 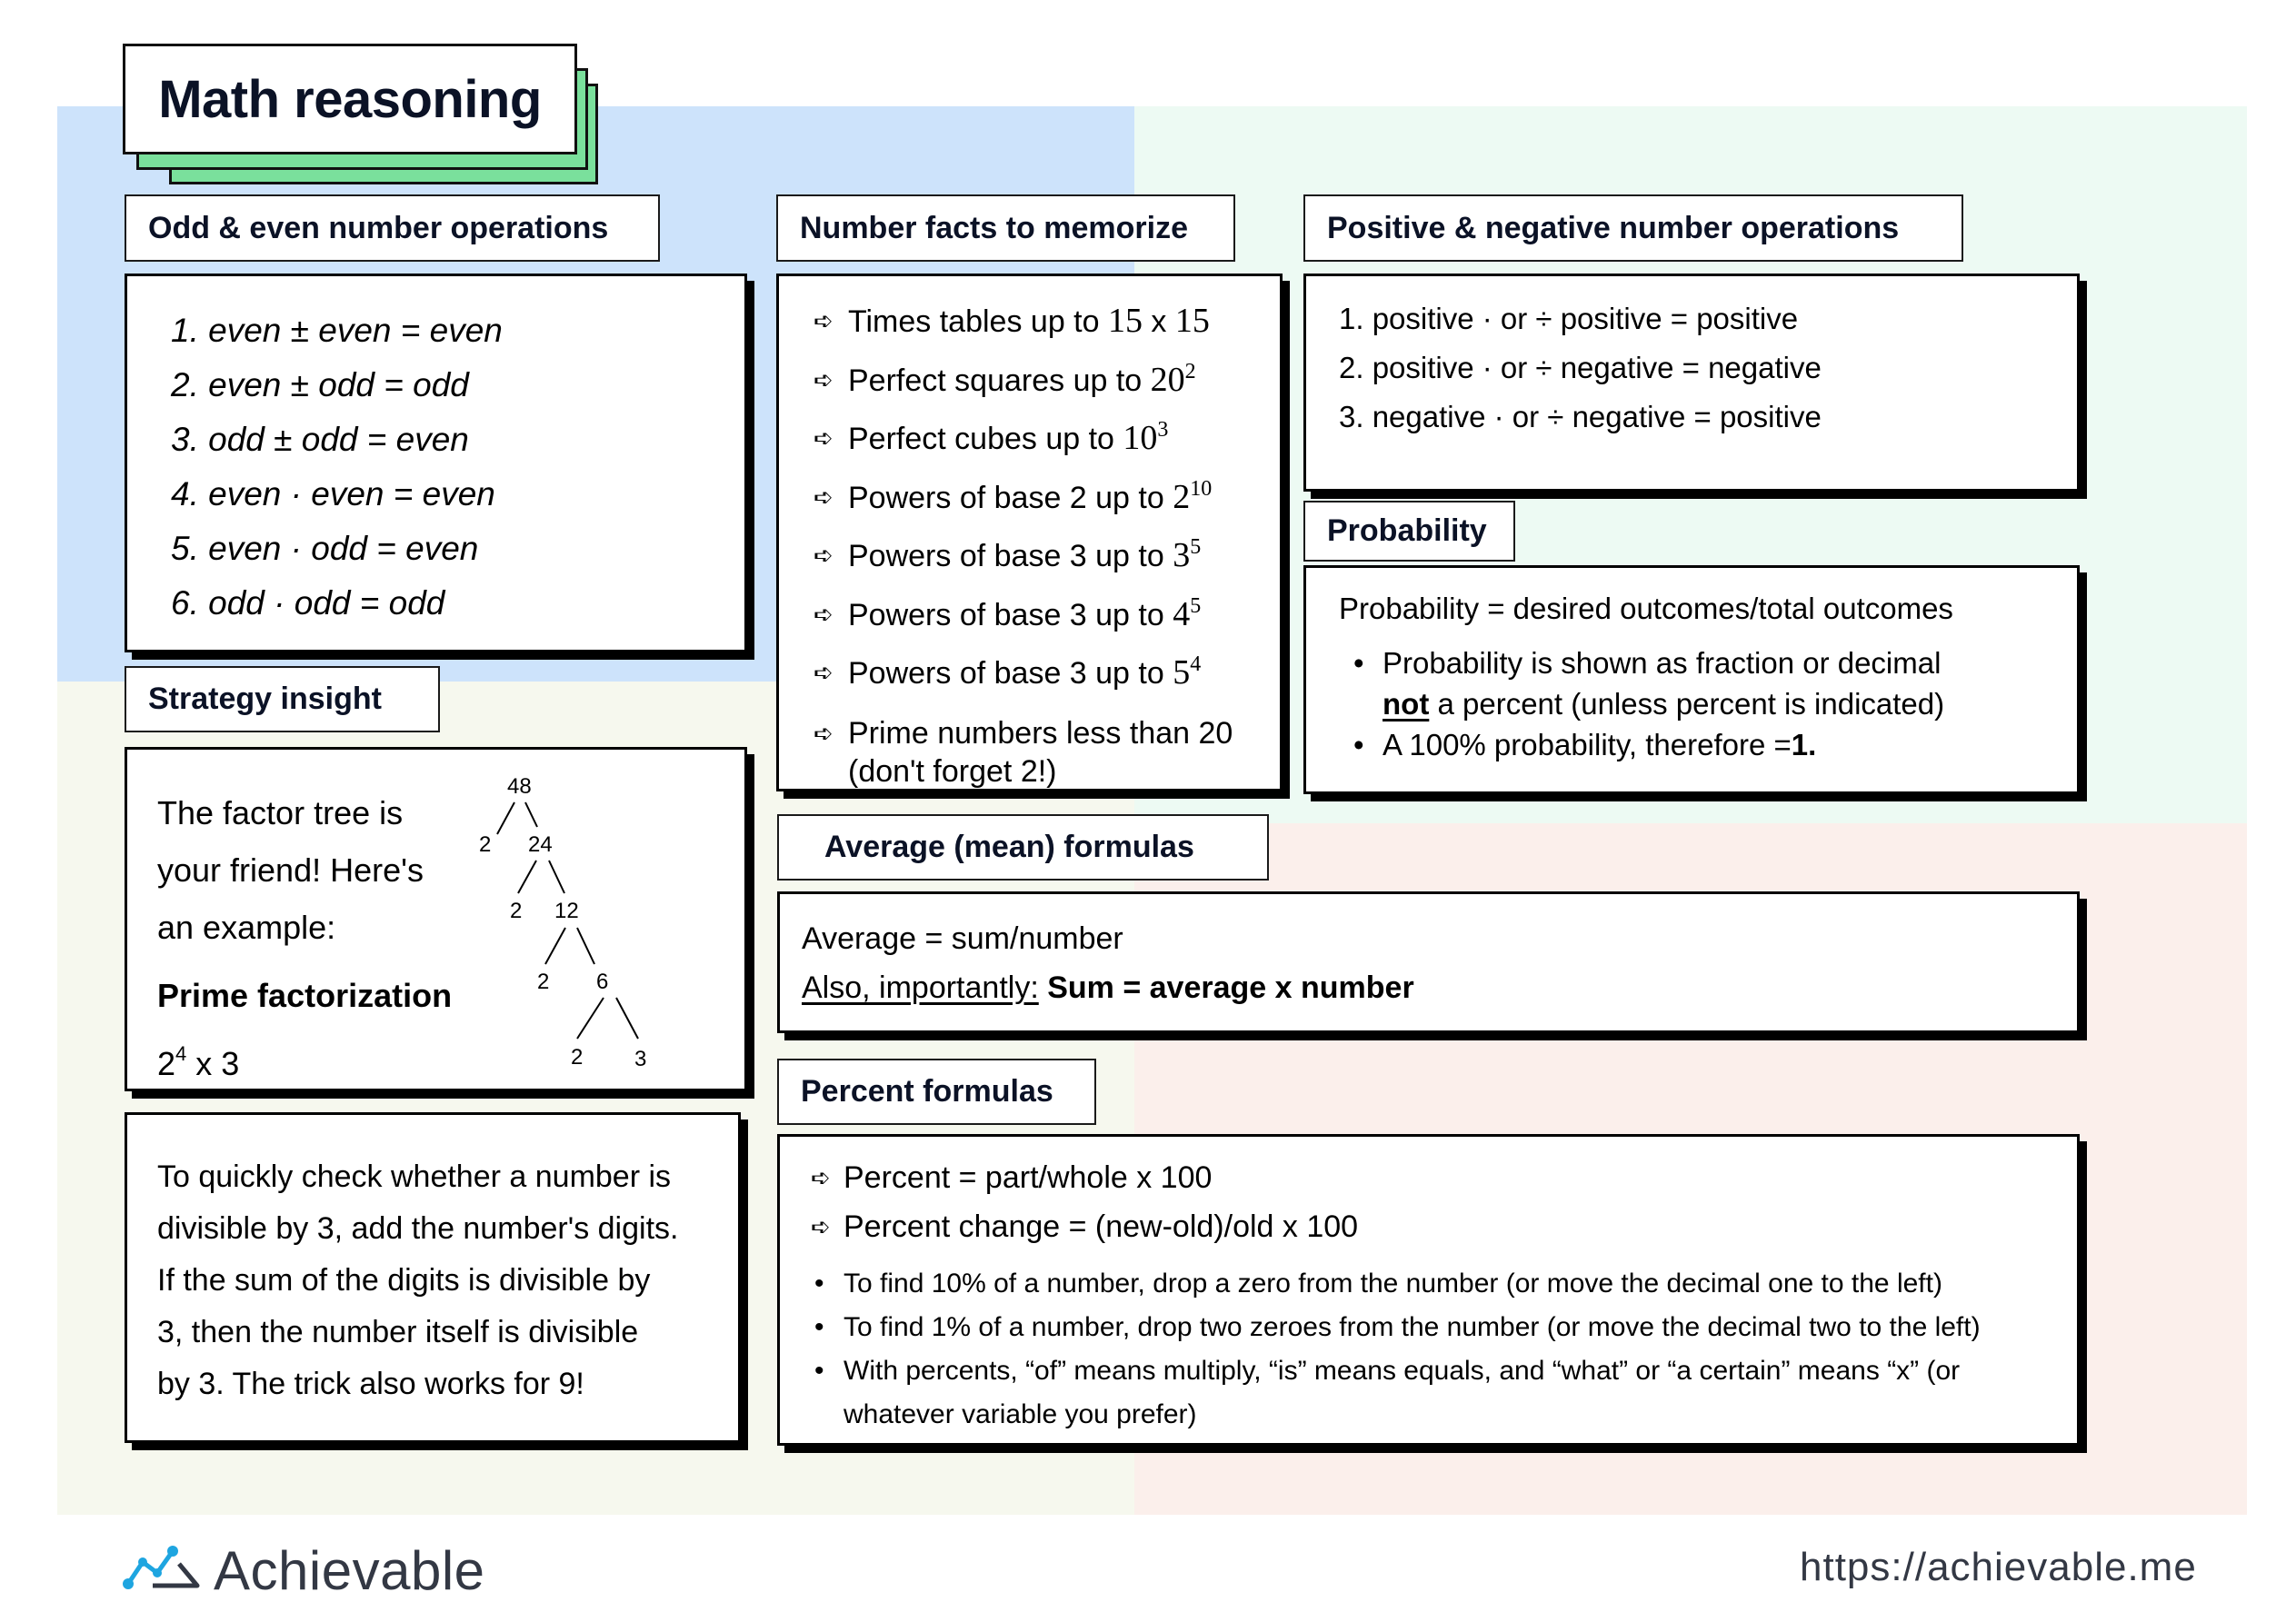 What do you see at coordinates (1023, 498) in the screenshot?
I see `list-item: ➪ Powers of base 2 up to 210` at bounding box center [1023, 498].